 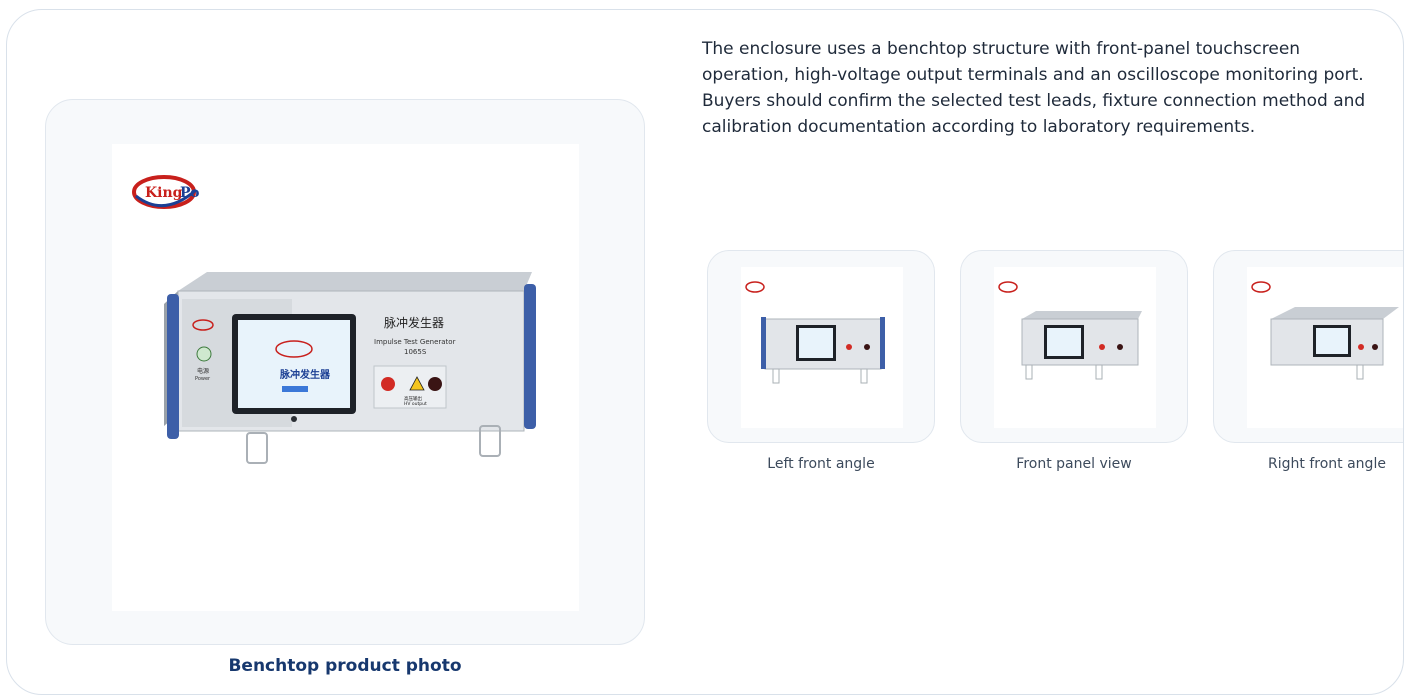 What do you see at coordinates (415, 352) in the screenshot?
I see `svg-text: 1065S` at bounding box center [415, 352].